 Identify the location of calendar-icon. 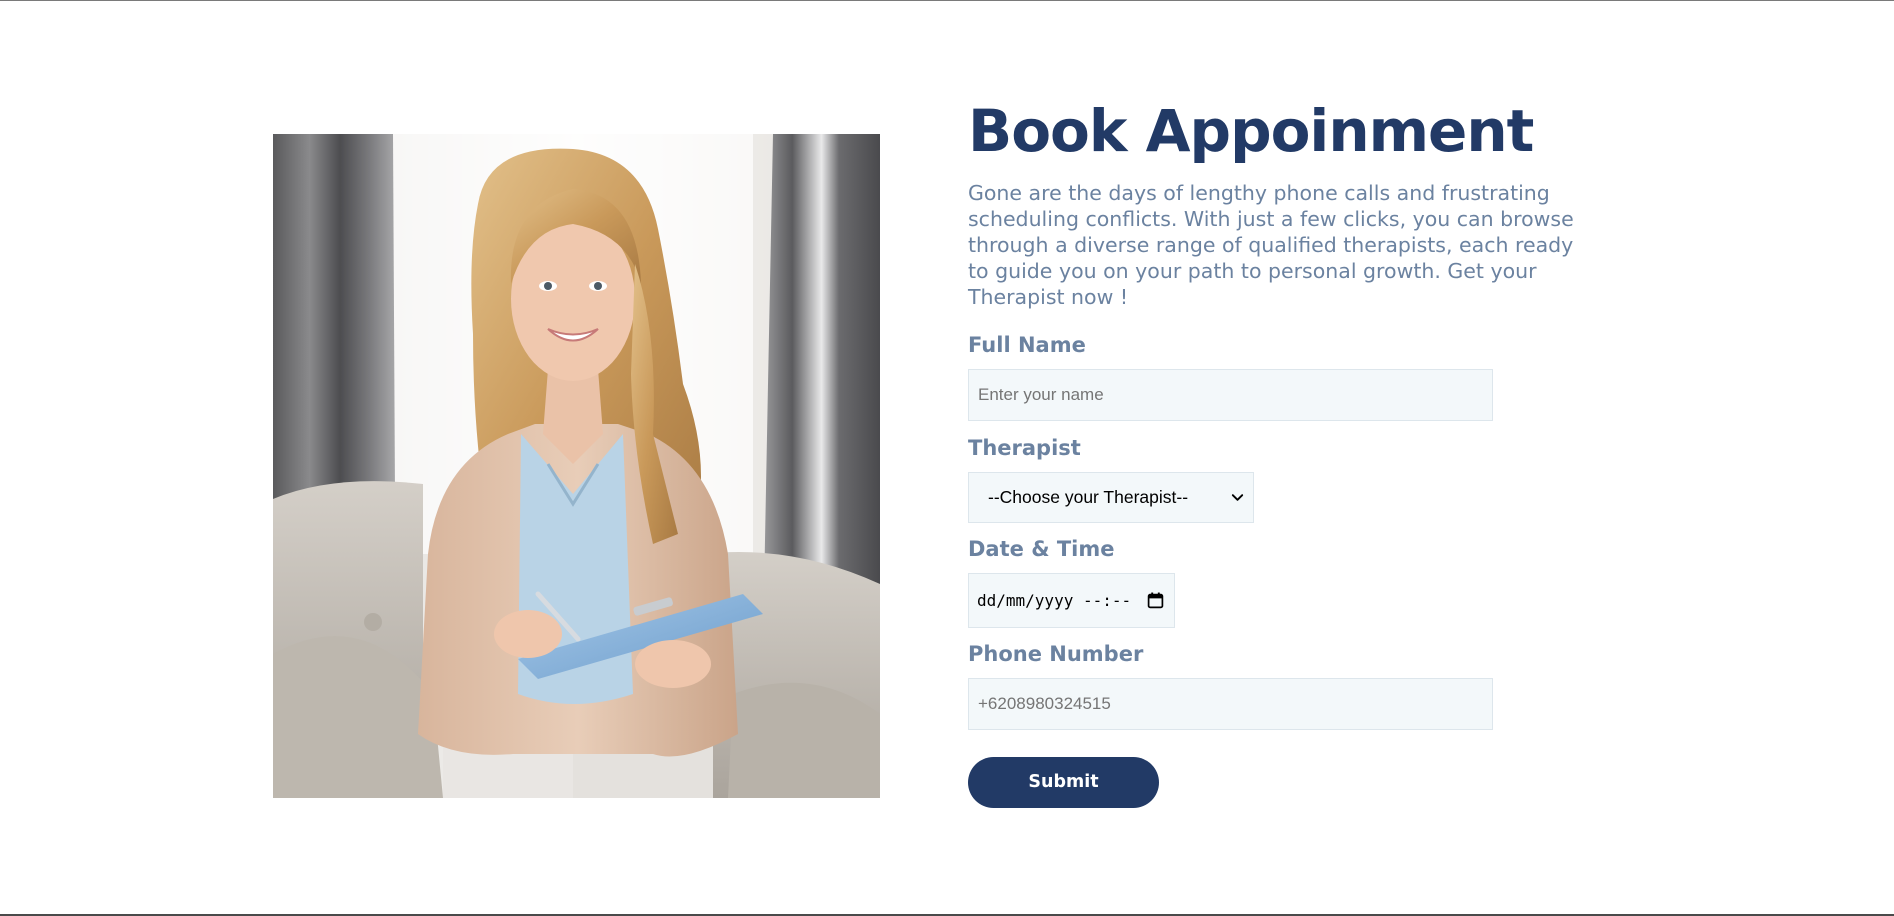
(1155, 600).